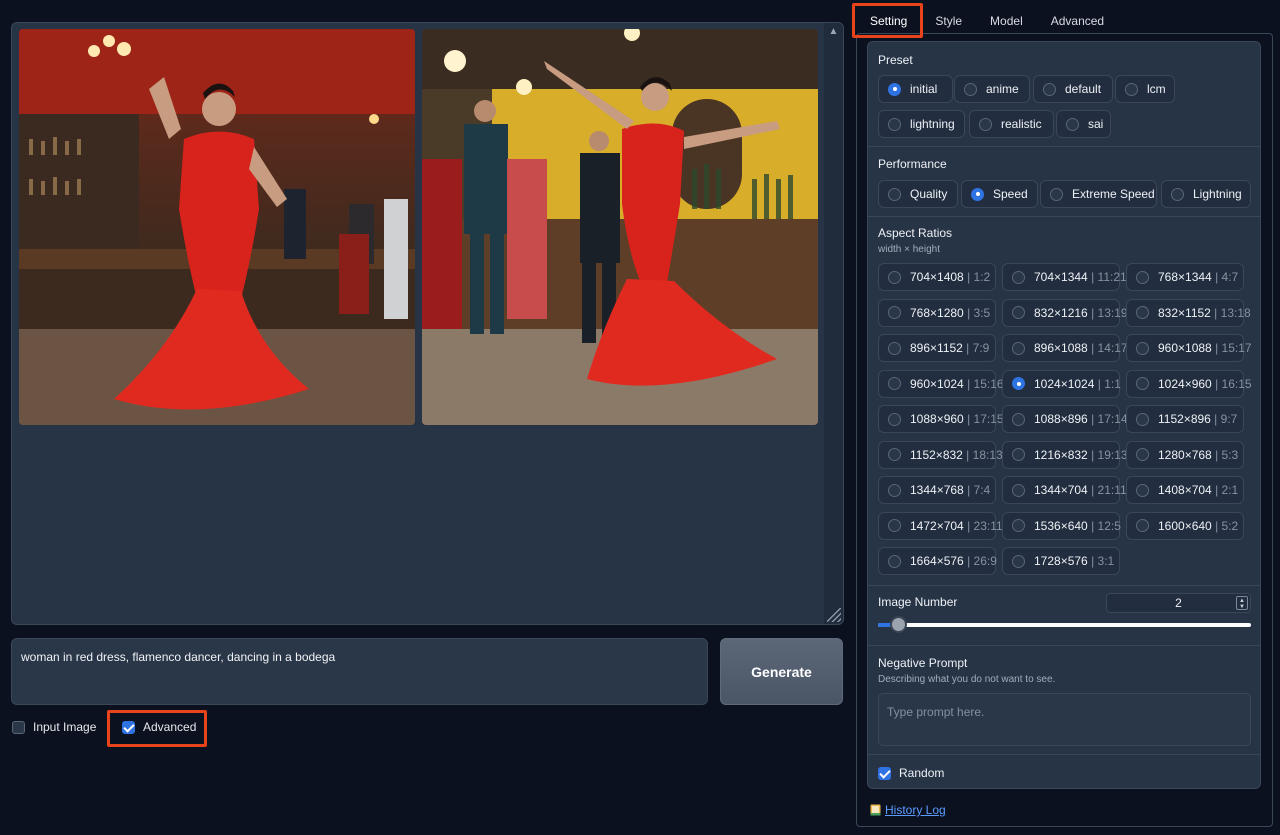 This screenshot has height=835, width=1280. I want to click on preset-option-anime: anime, so click(992, 89).